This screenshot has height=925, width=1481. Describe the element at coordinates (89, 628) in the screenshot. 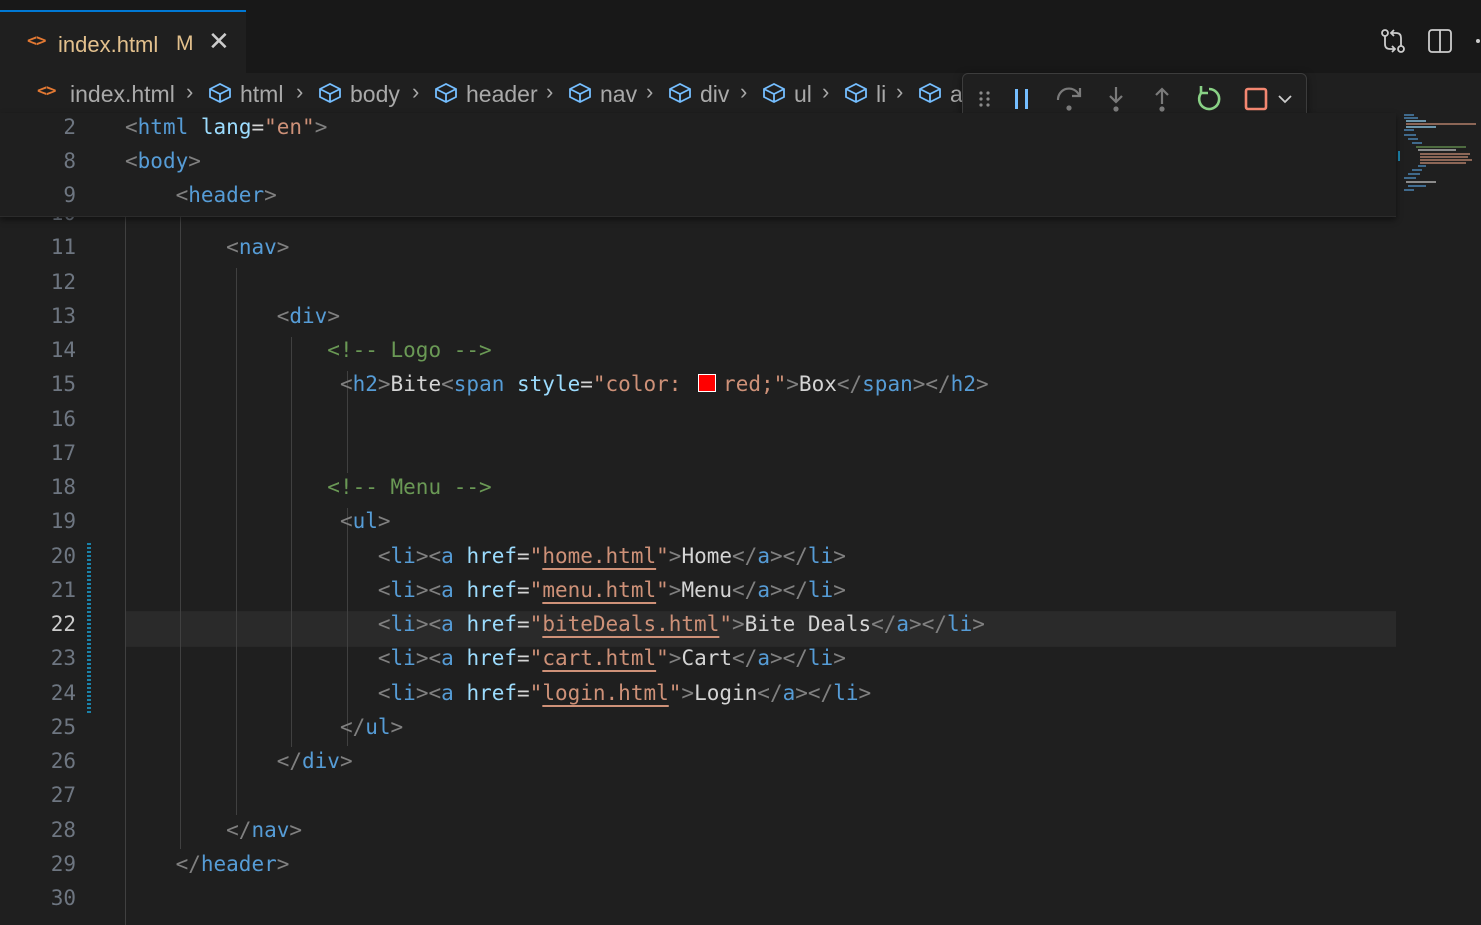

I see `modified-lines-gutter` at that location.